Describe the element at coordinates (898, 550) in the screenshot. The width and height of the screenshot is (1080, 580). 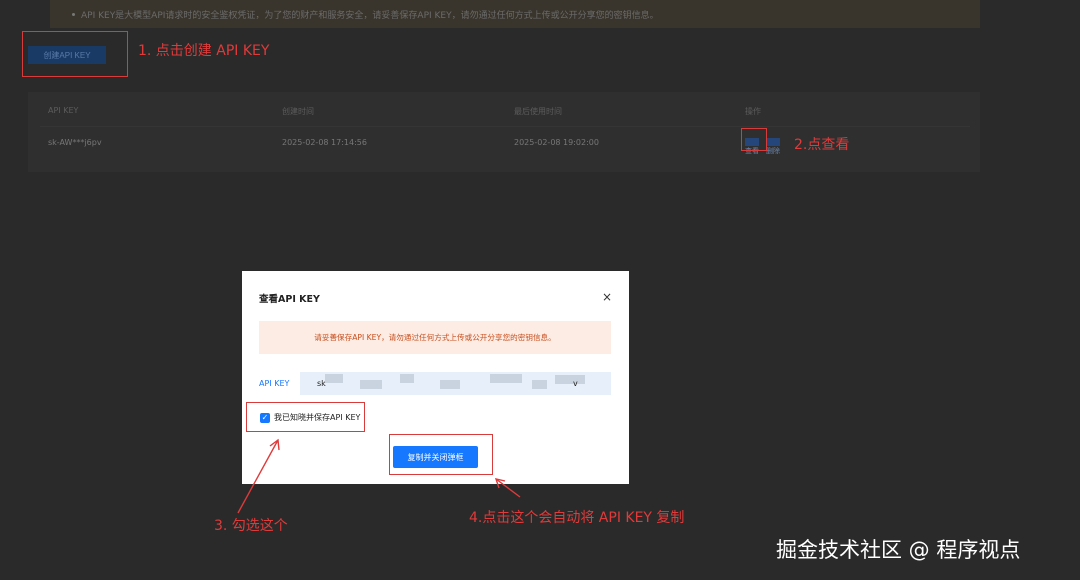
I see `watermark: 掘金技术社区 @ 程序视点` at that location.